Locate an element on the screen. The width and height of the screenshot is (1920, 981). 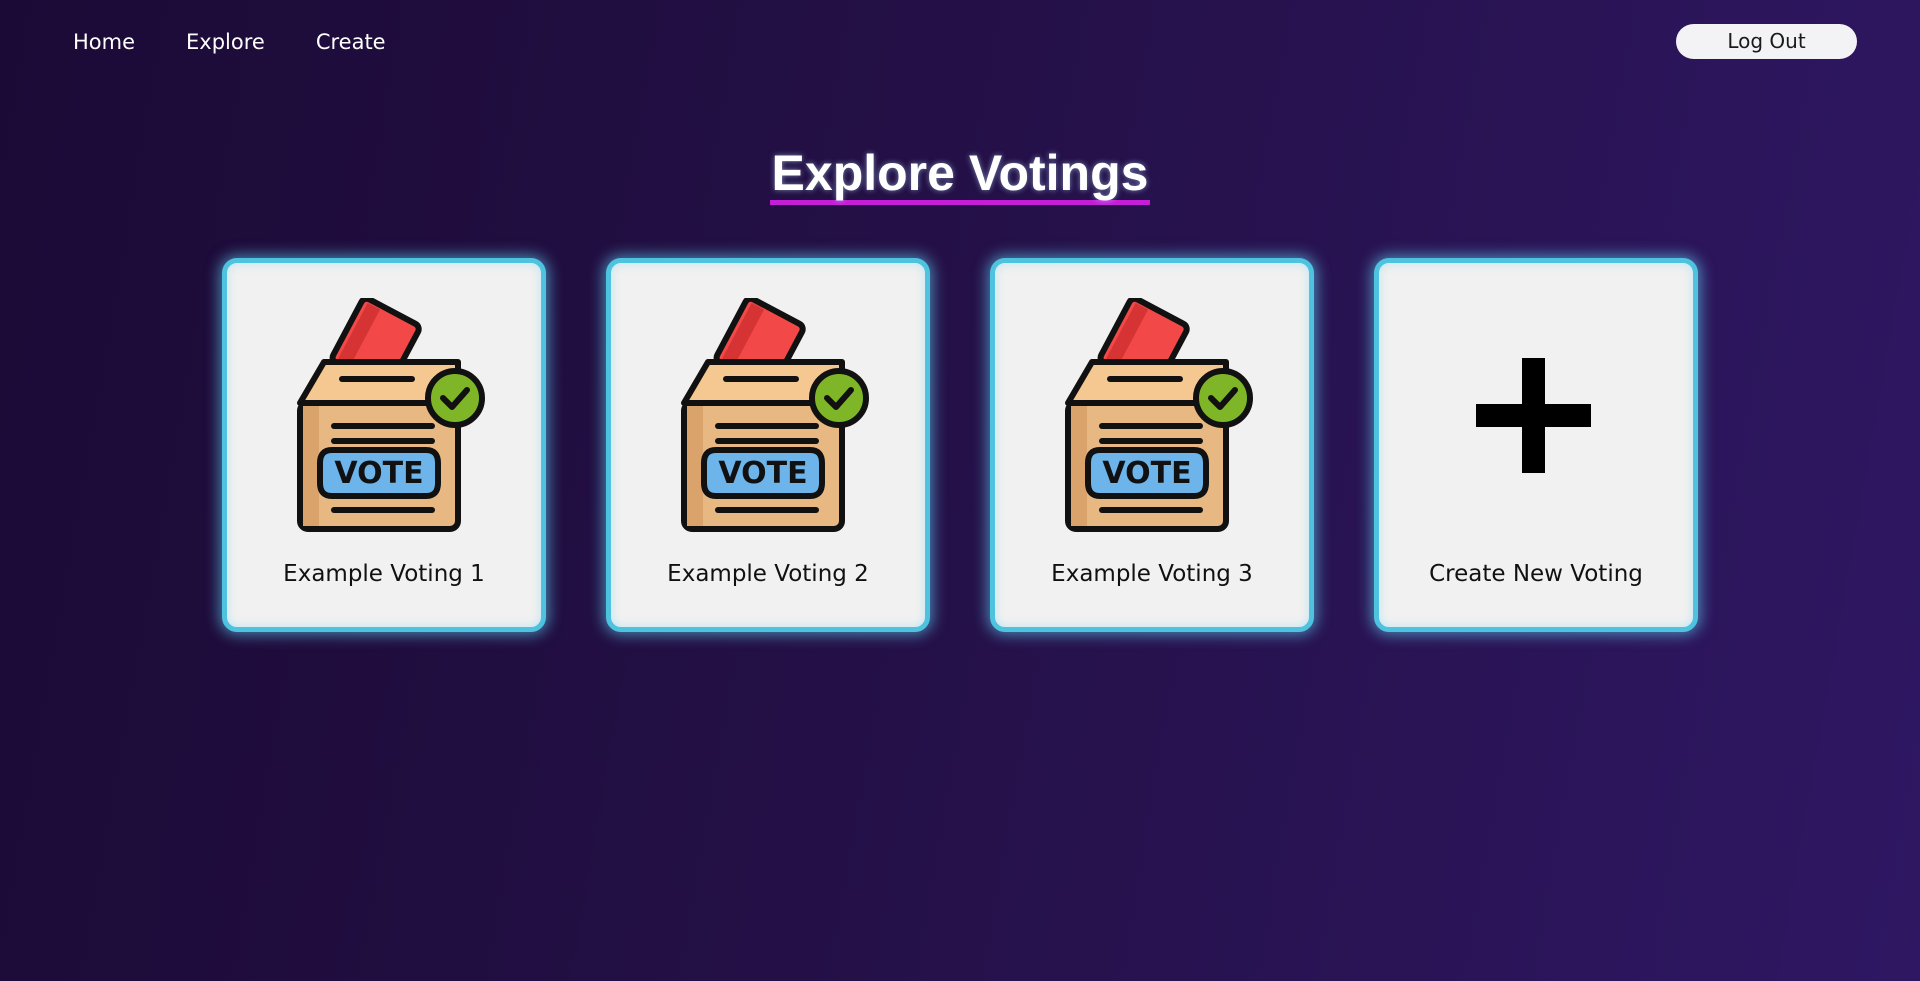
voting-card-1: VOTE Example Voting 1 is located at coordinates (384, 445).